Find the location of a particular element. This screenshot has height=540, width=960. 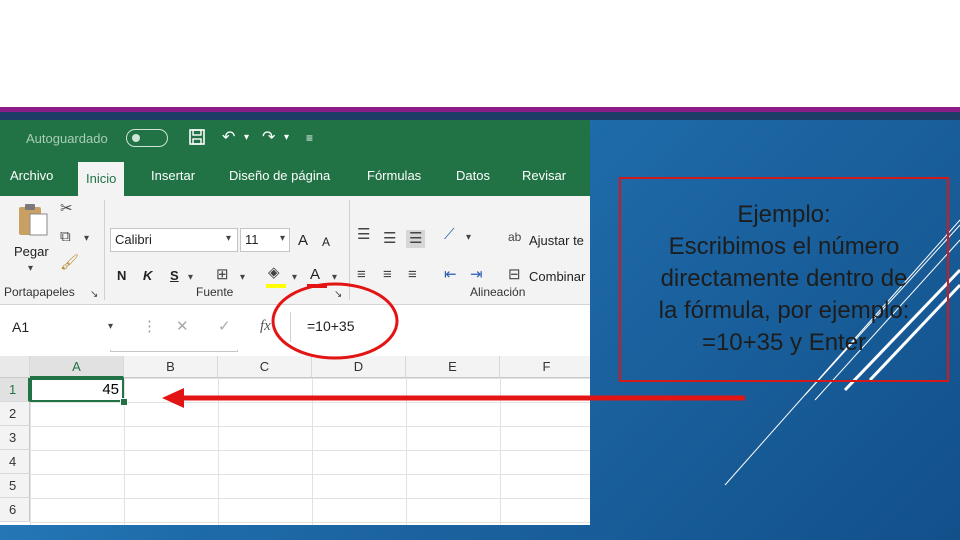

formula-highlight-circle is located at coordinates (335, 321).